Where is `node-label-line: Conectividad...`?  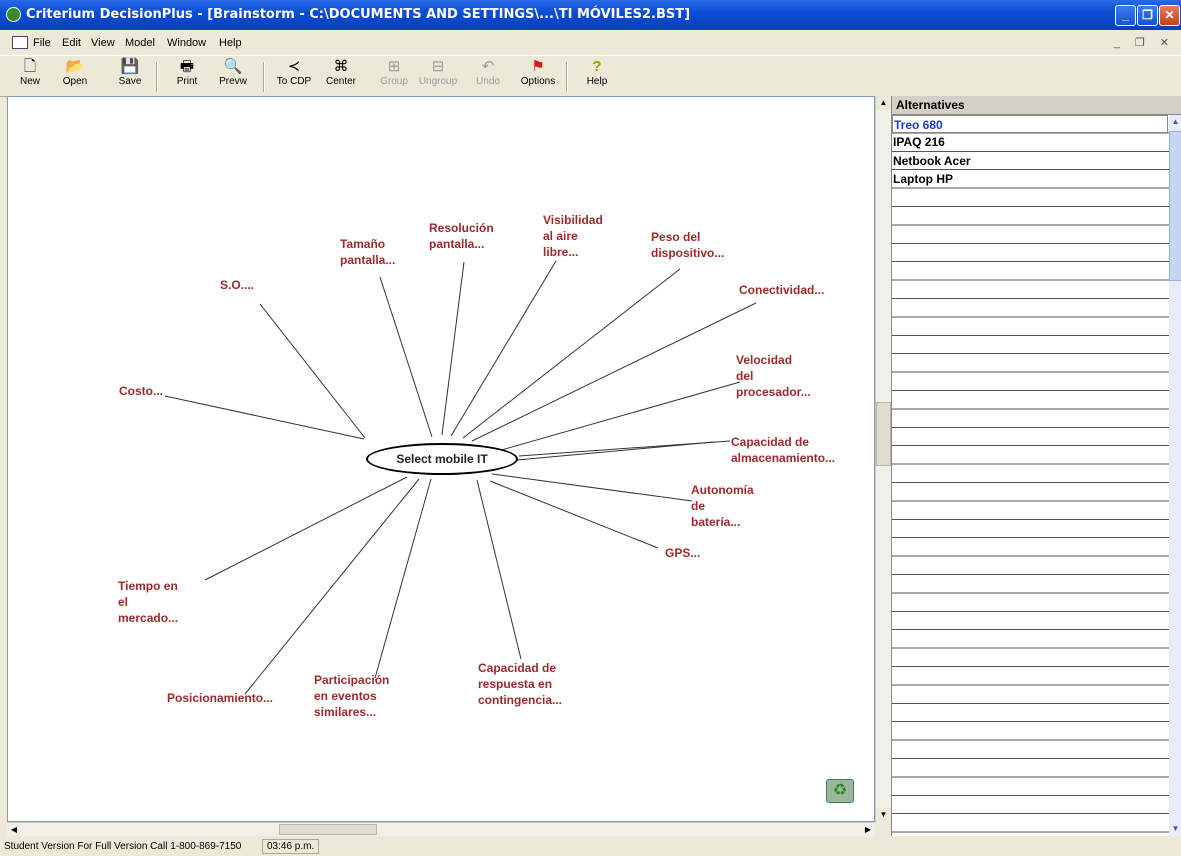
node-label-line: Conectividad... is located at coordinates (782, 290).